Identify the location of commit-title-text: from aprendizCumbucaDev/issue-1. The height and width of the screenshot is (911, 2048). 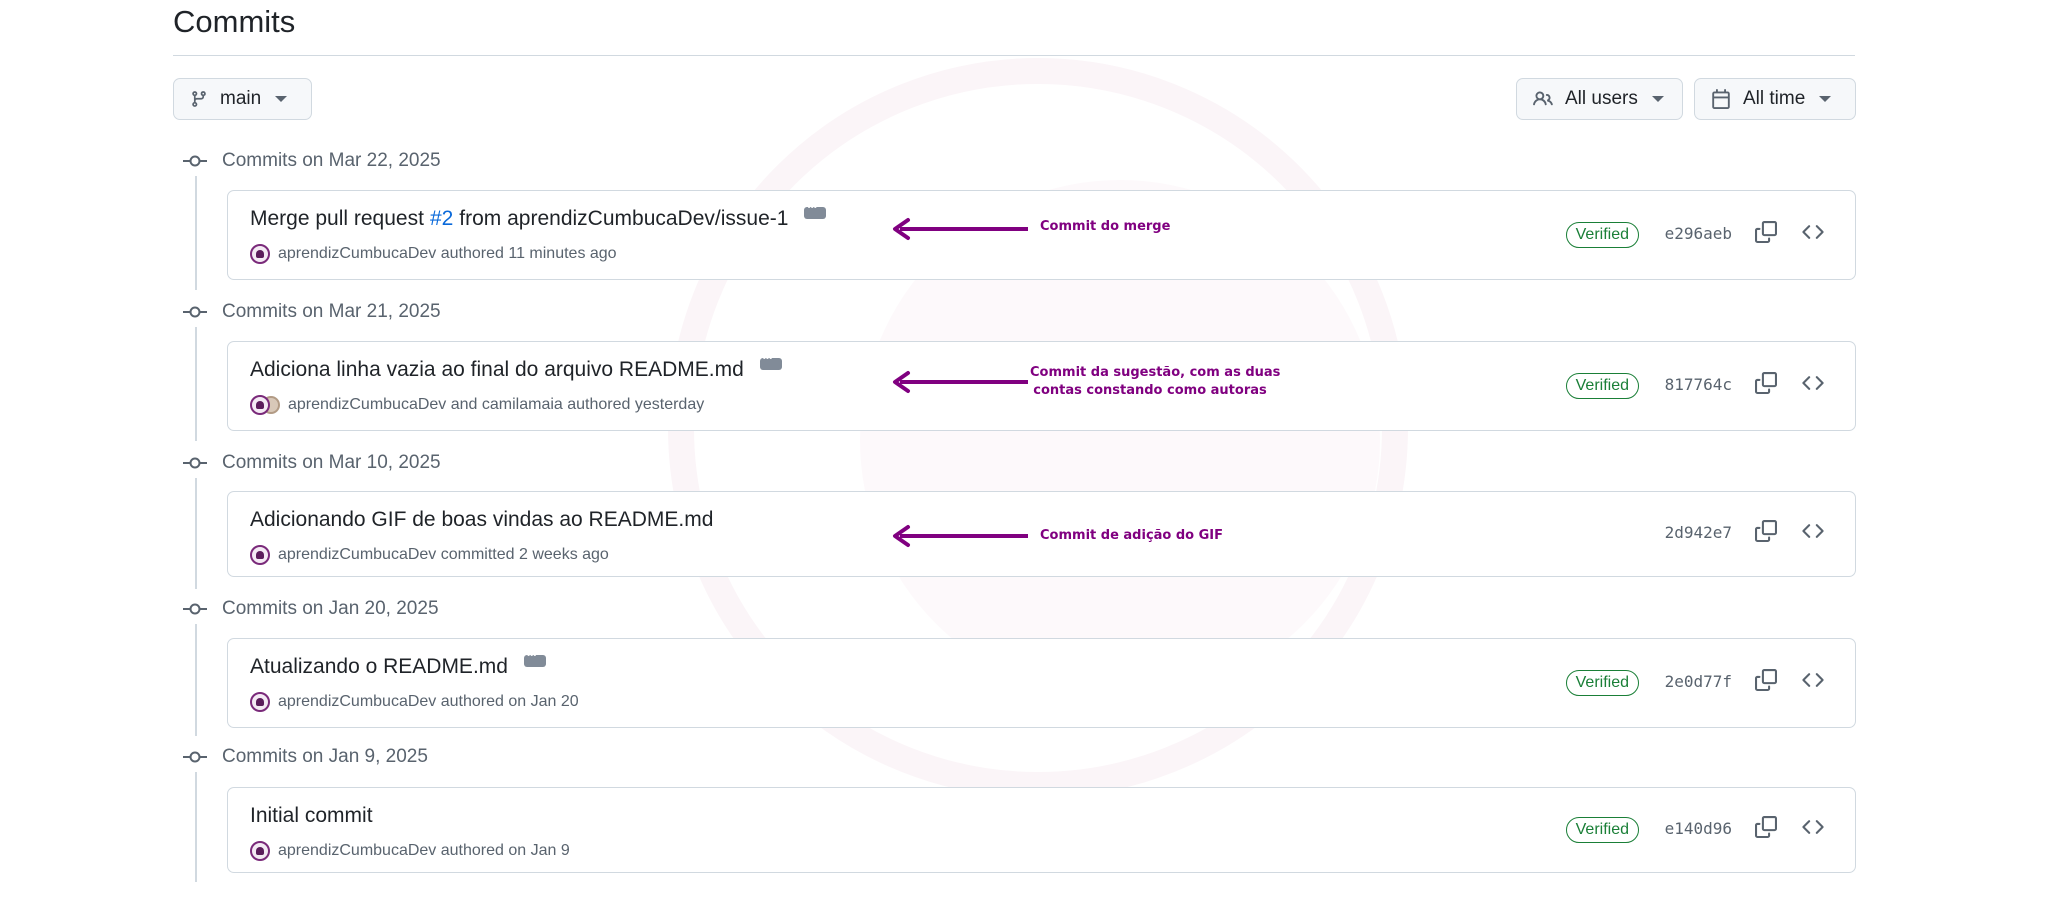
(623, 219).